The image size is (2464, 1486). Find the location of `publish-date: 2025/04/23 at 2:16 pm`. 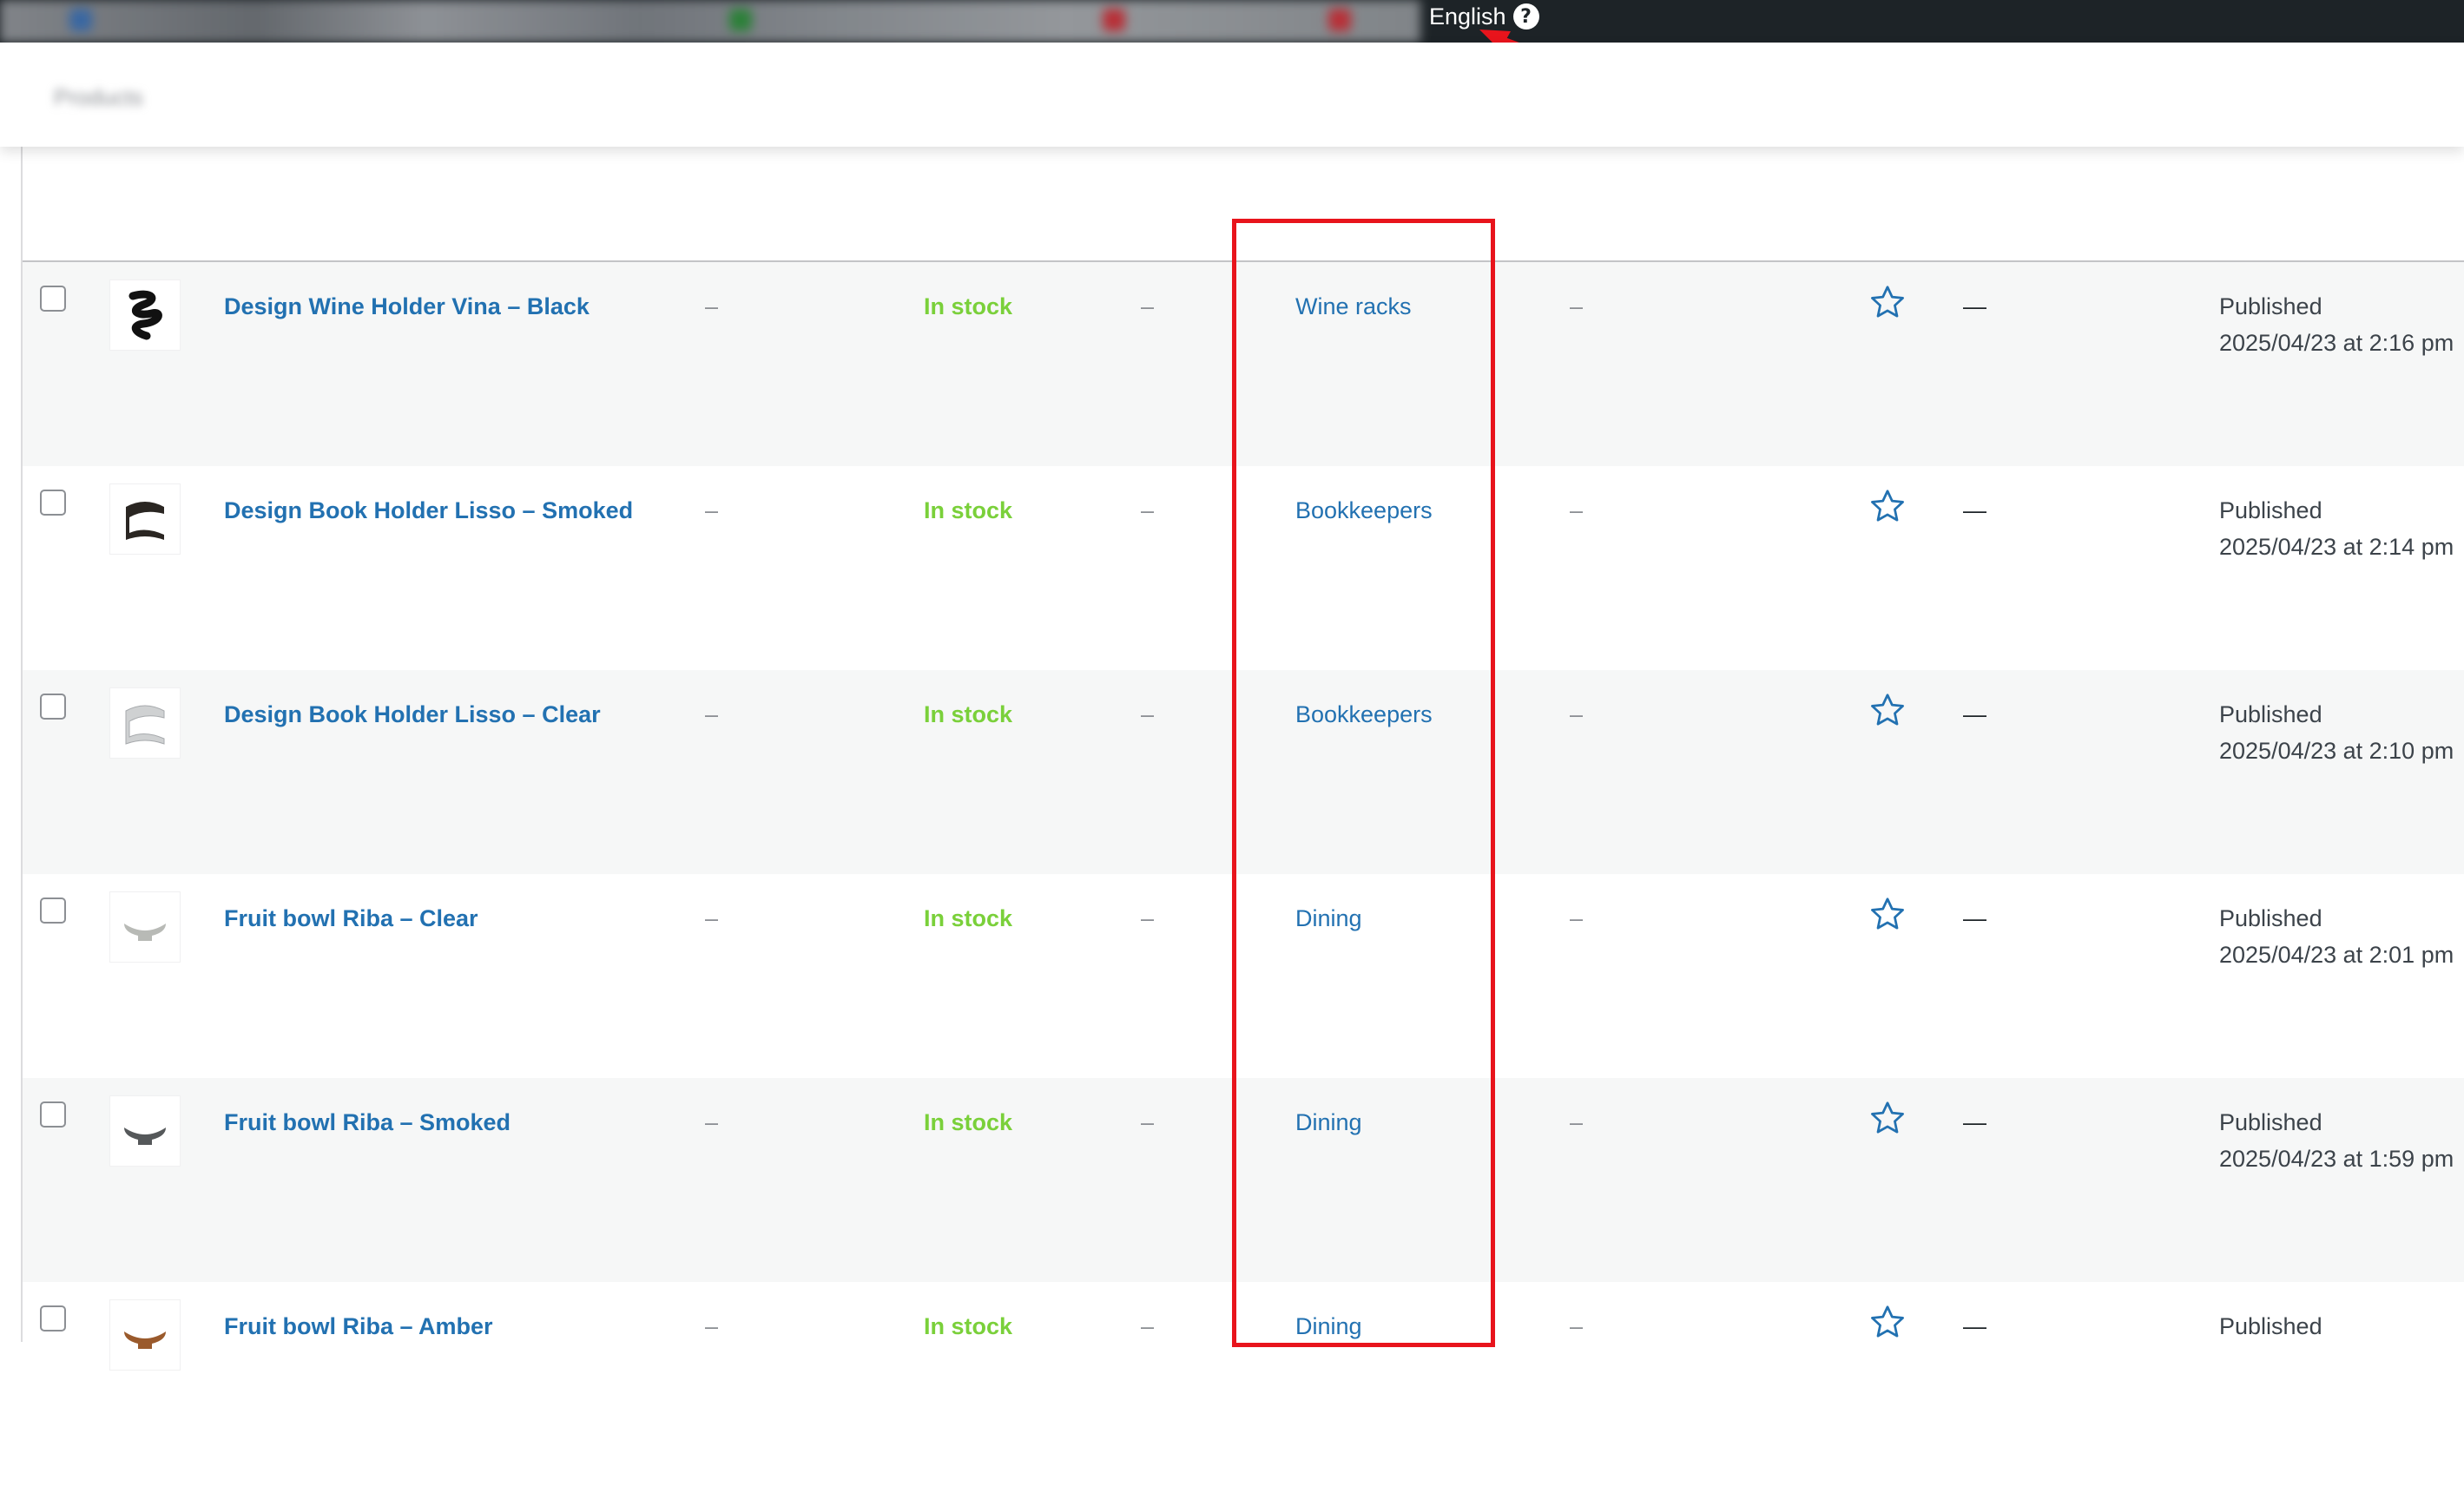

publish-date: 2025/04/23 at 2:16 pm is located at coordinates (2336, 343).